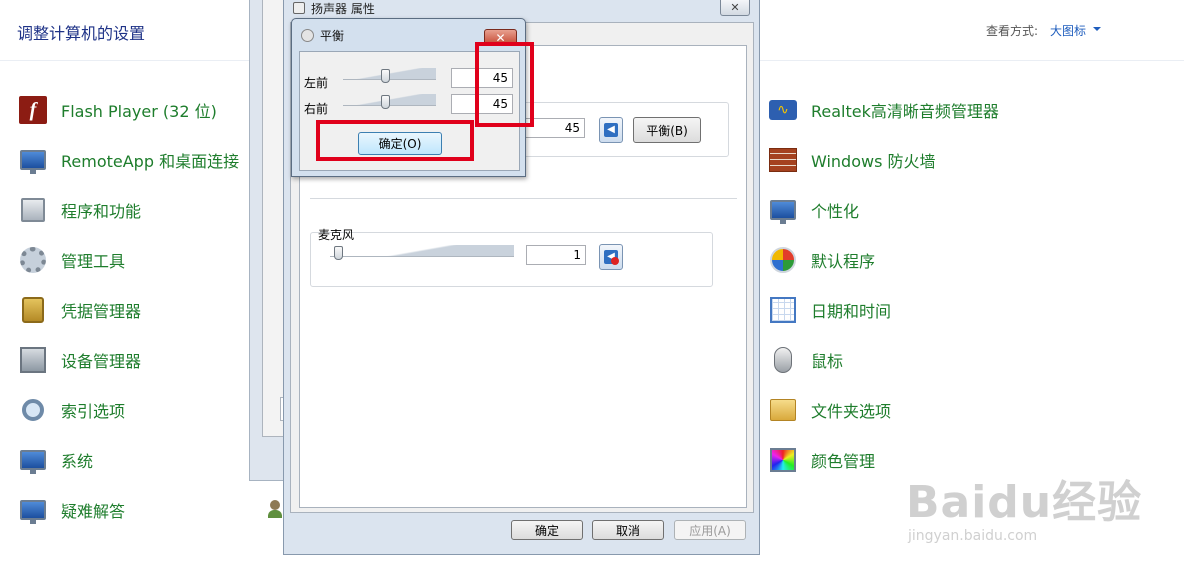 This screenshot has width=1184, height=579. What do you see at coordinates (33, 410) in the screenshot?
I see `indexing-options-icon` at bounding box center [33, 410].